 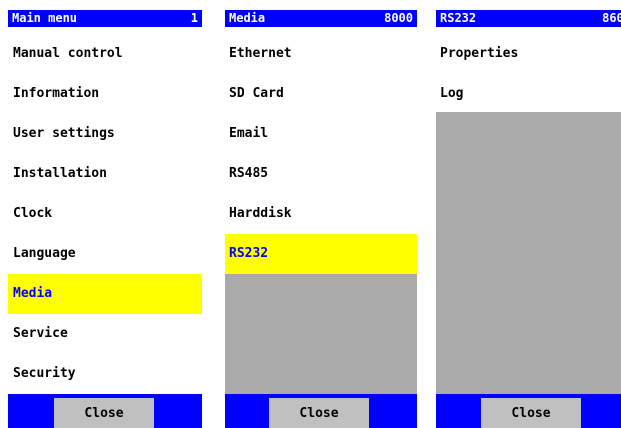 What do you see at coordinates (528, 18) in the screenshot?
I see `rs232-title-bar: RS232 8600` at bounding box center [528, 18].